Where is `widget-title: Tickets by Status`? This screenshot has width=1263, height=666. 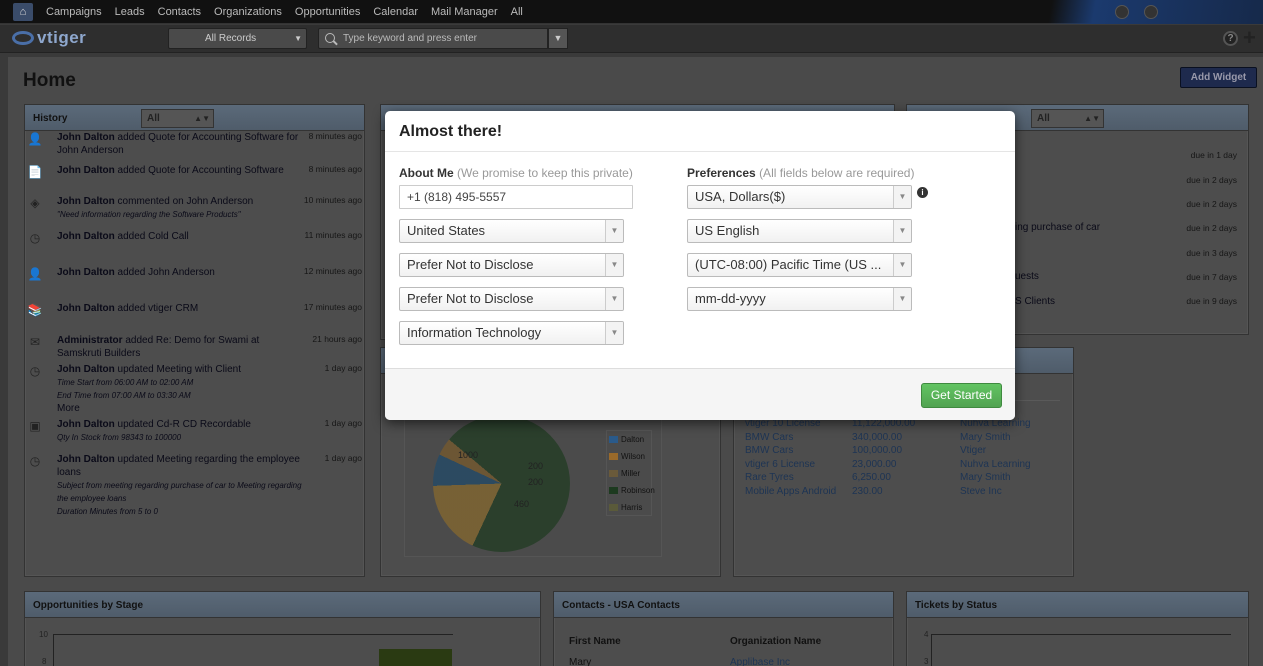 widget-title: Tickets by Status is located at coordinates (956, 605).